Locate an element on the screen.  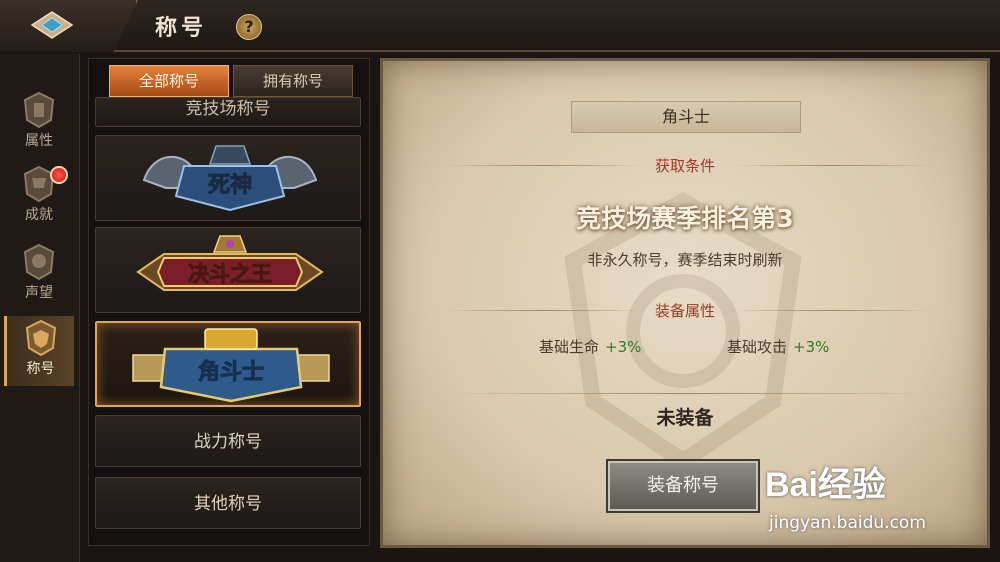
attribute-section-title: 装备属性 is located at coordinates (684, 311).